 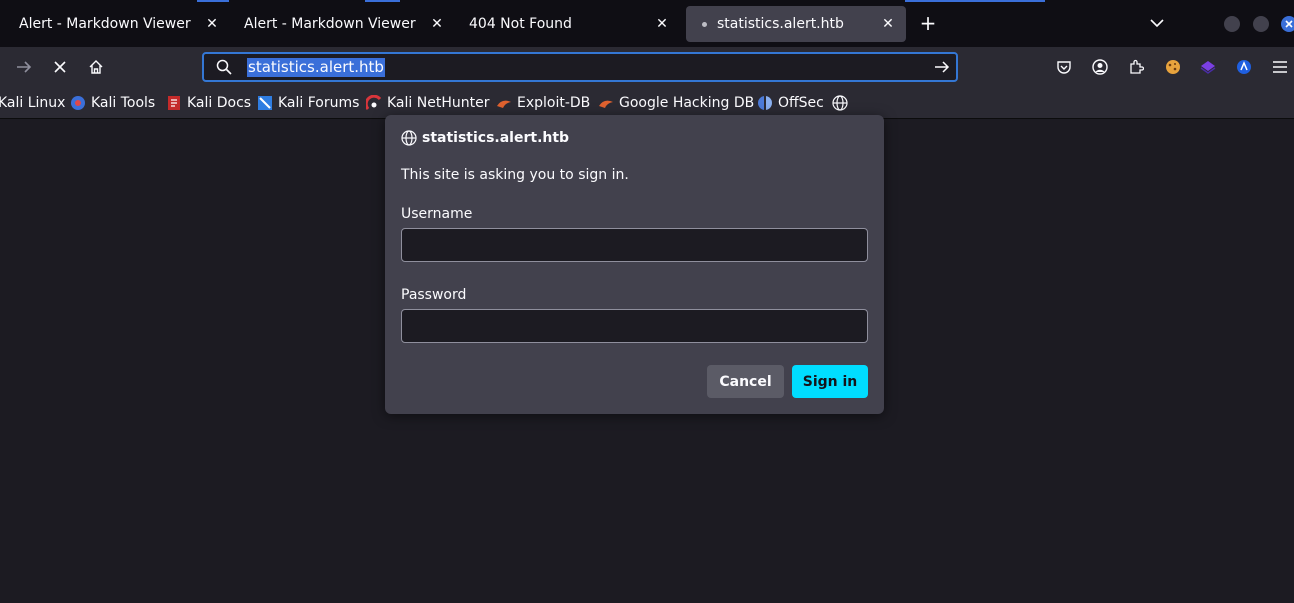 What do you see at coordinates (504, 103) in the screenshot?
I see `exploit-db-icon` at bounding box center [504, 103].